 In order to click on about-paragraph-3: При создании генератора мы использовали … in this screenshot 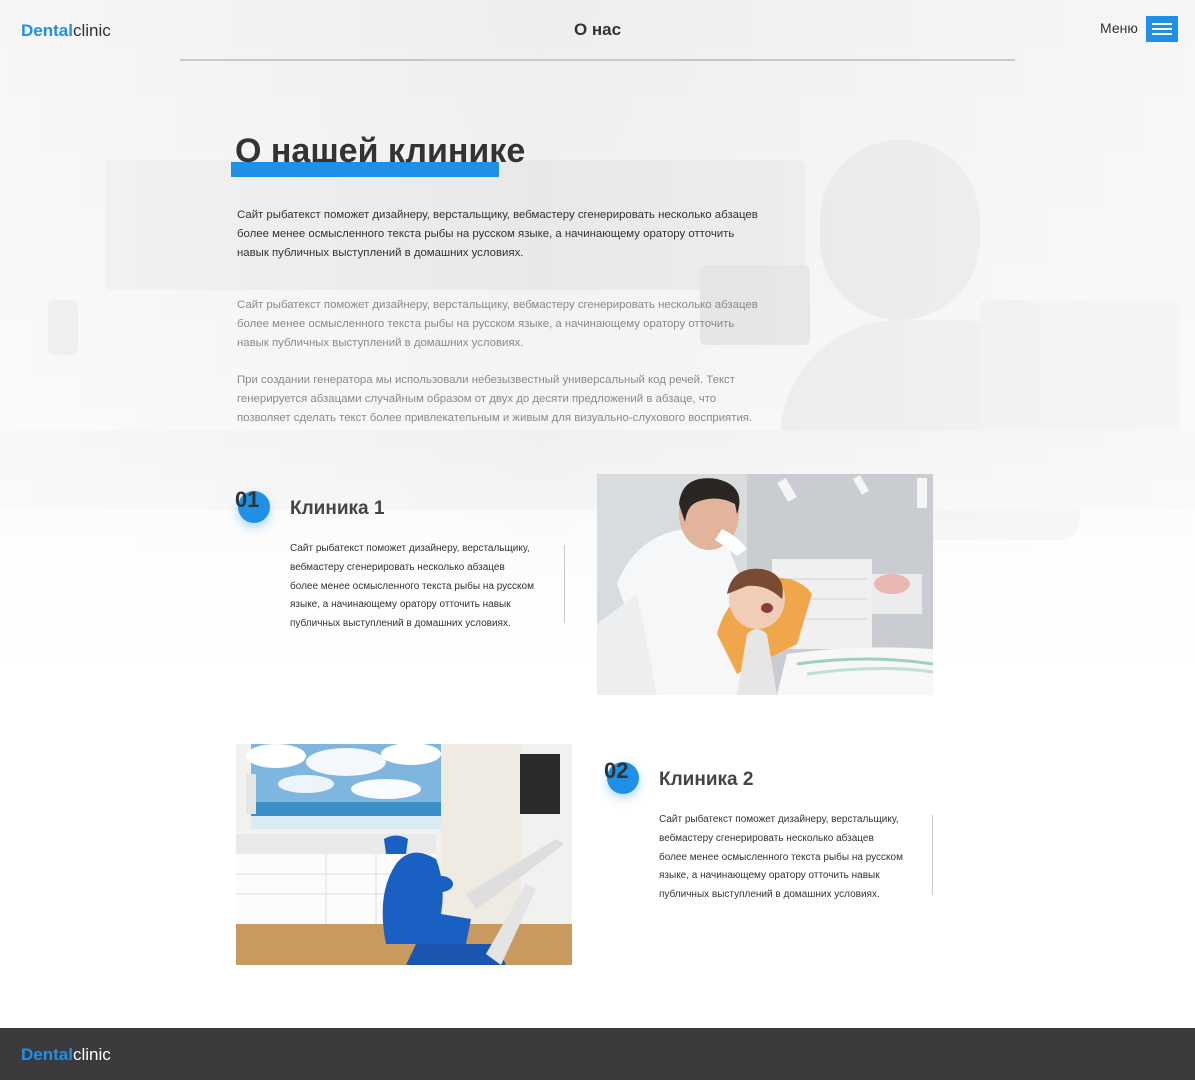, I will do `click(495, 399)`.